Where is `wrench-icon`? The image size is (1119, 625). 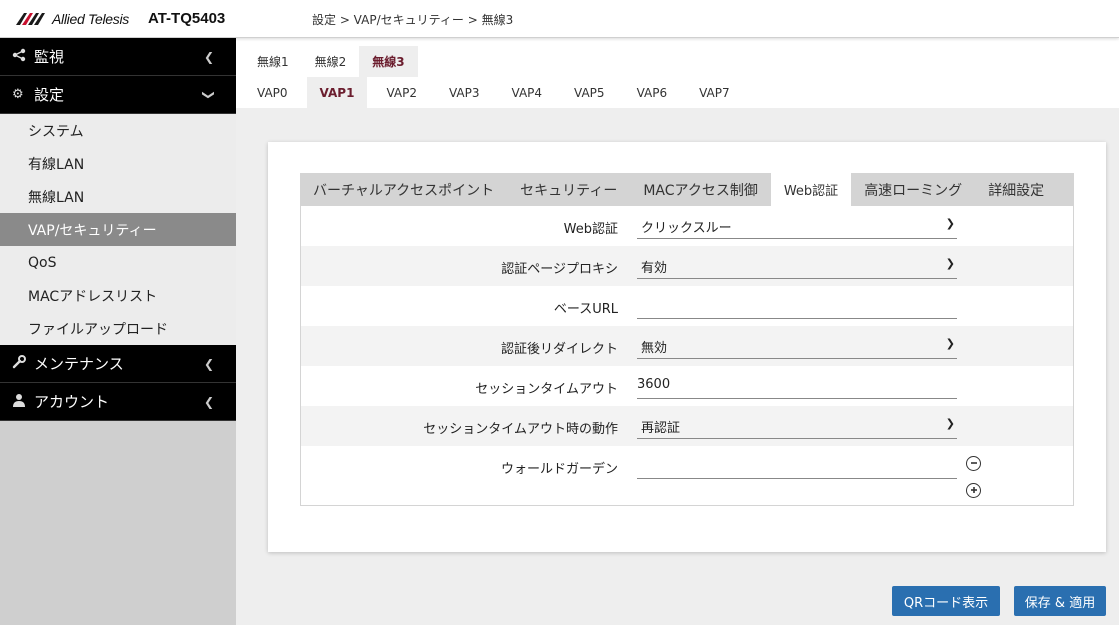 wrench-icon is located at coordinates (21, 363).